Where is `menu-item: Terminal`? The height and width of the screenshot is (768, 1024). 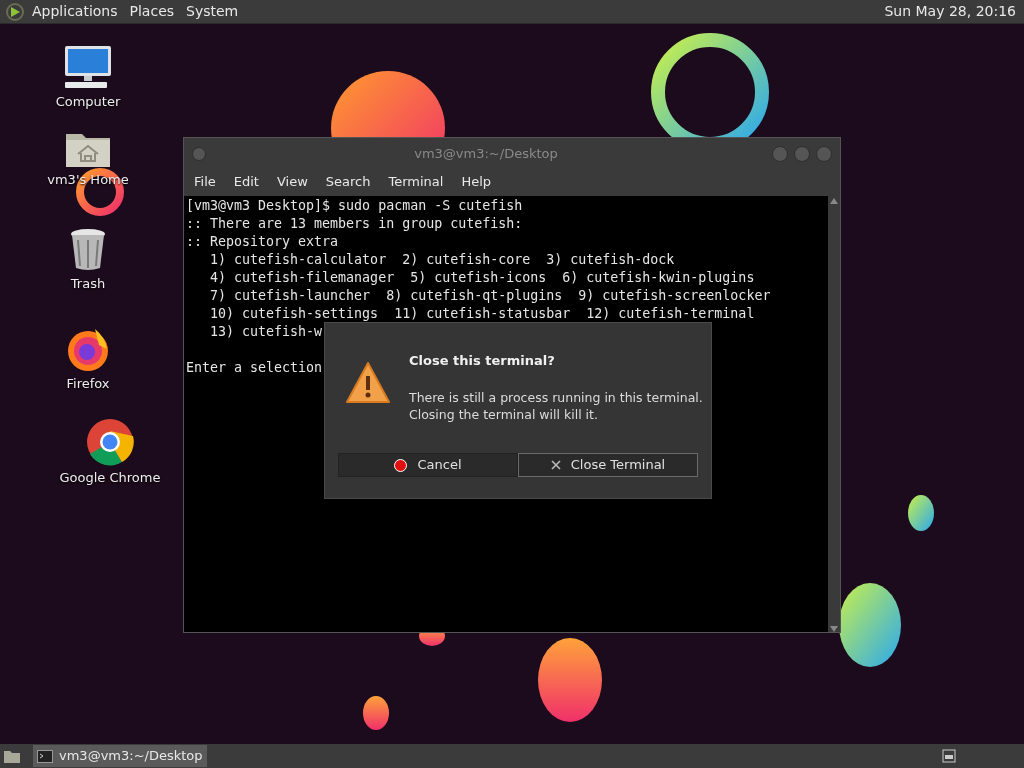
menu-item: Terminal is located at coordinates (416, 182).